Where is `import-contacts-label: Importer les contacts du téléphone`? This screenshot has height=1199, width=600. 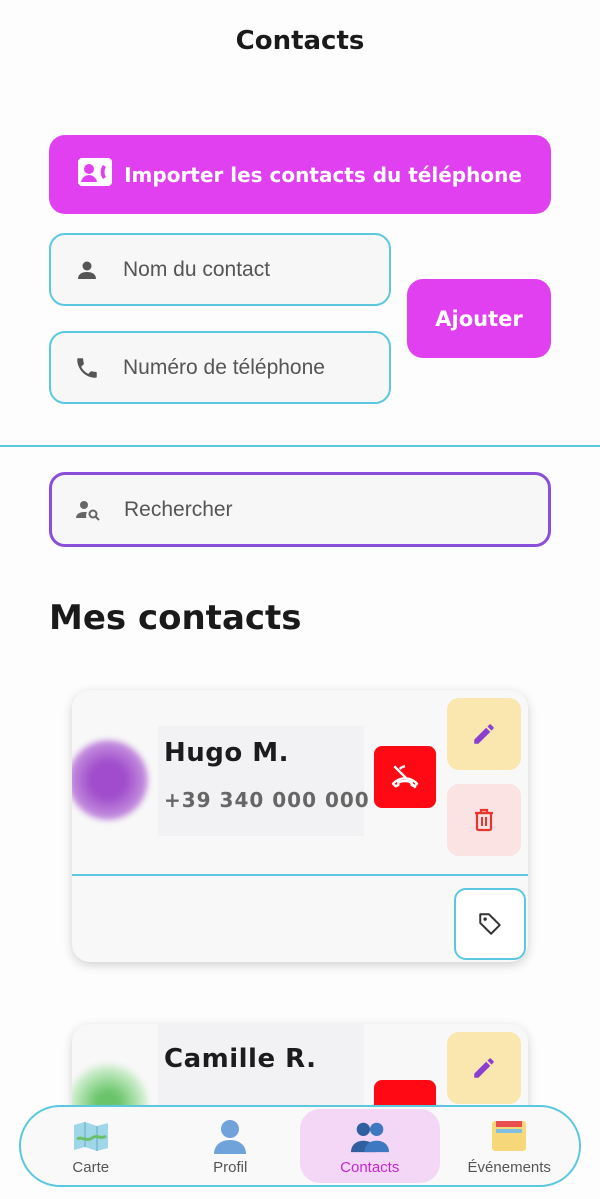 import-contacts-label: Importer les contacts du téléphone is located at coordinates (323, 174).